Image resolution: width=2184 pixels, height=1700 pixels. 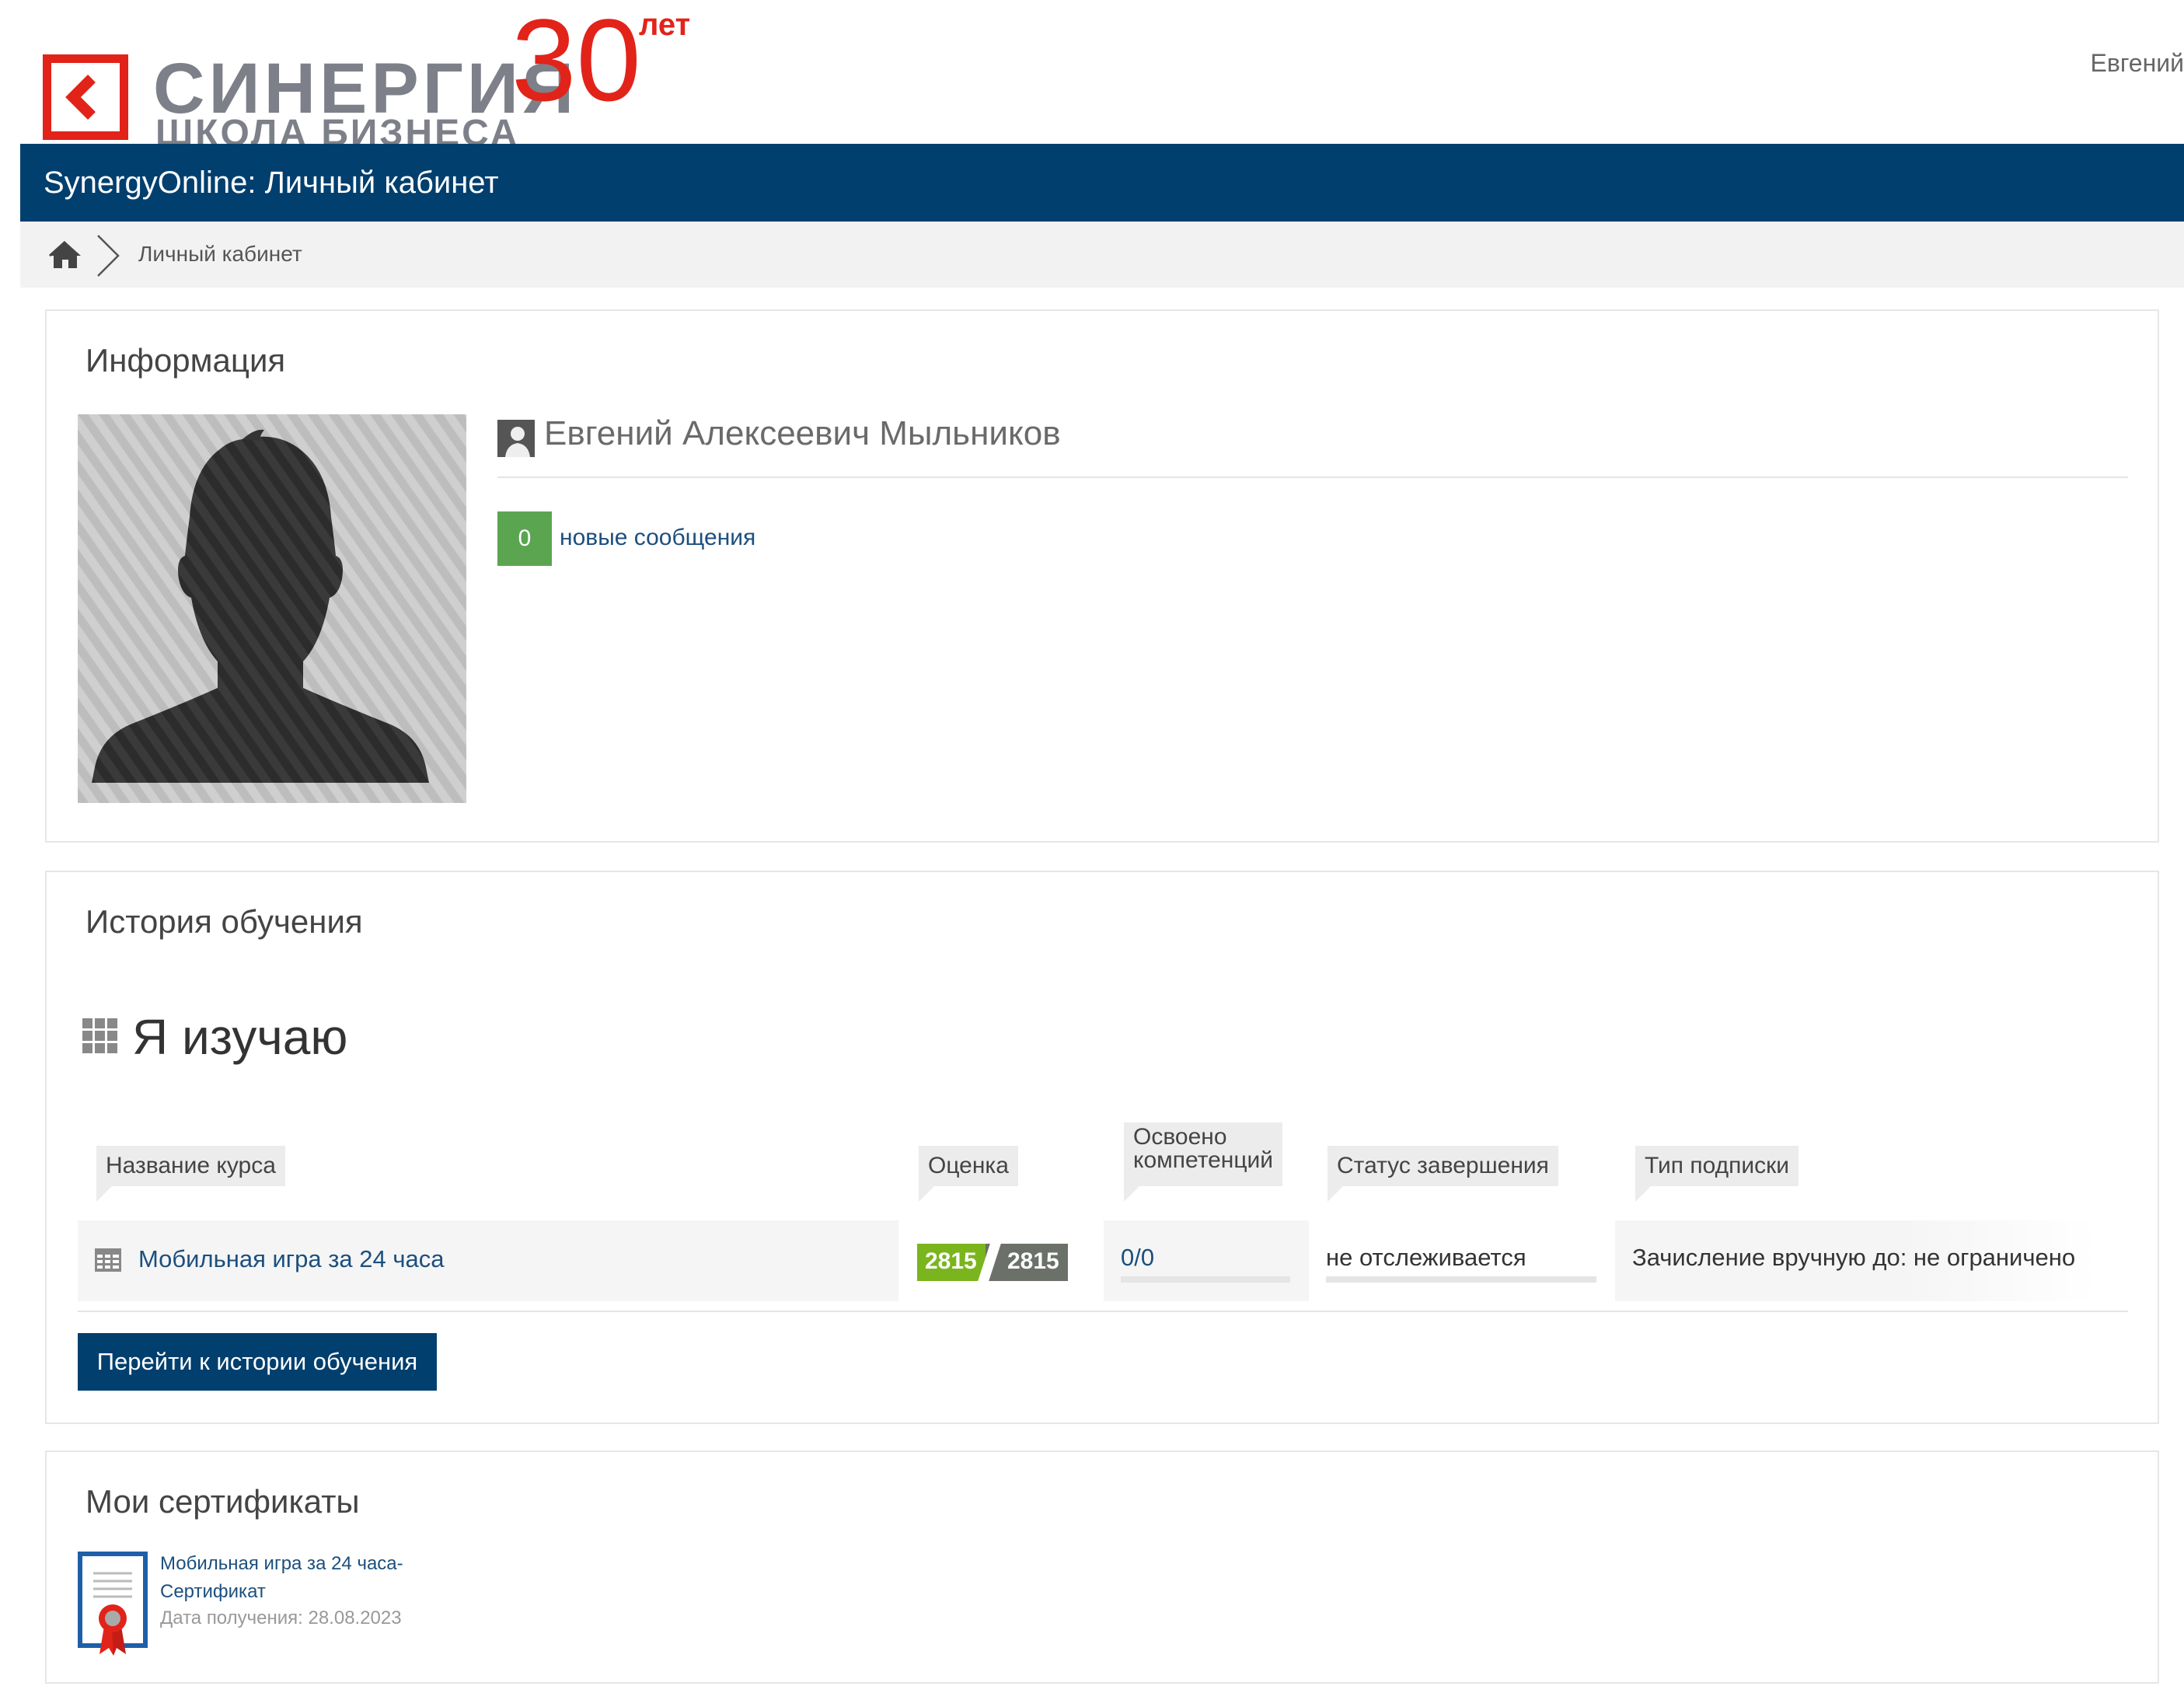 I want to click on competencies-value: 0/0, so click(x=1137, y=1258).